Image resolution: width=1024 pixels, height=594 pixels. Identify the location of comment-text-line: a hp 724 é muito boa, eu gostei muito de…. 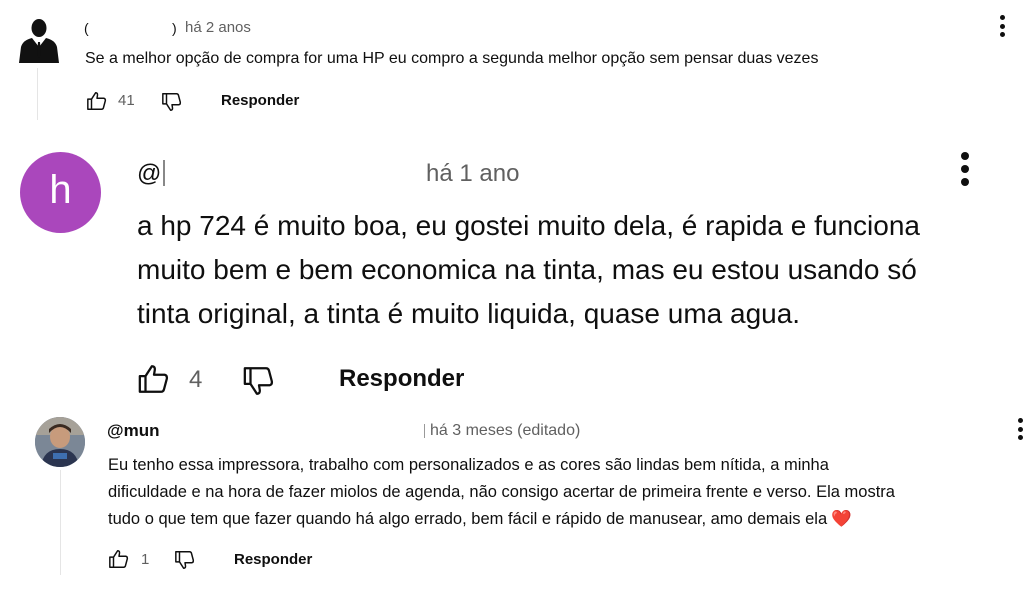
(528, 225).